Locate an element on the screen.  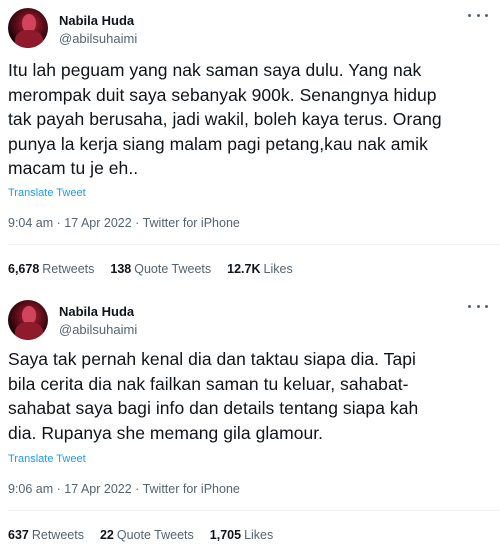
quote-tweets-stat: 138 Quote Tweets is located at coordinates (160, 269).